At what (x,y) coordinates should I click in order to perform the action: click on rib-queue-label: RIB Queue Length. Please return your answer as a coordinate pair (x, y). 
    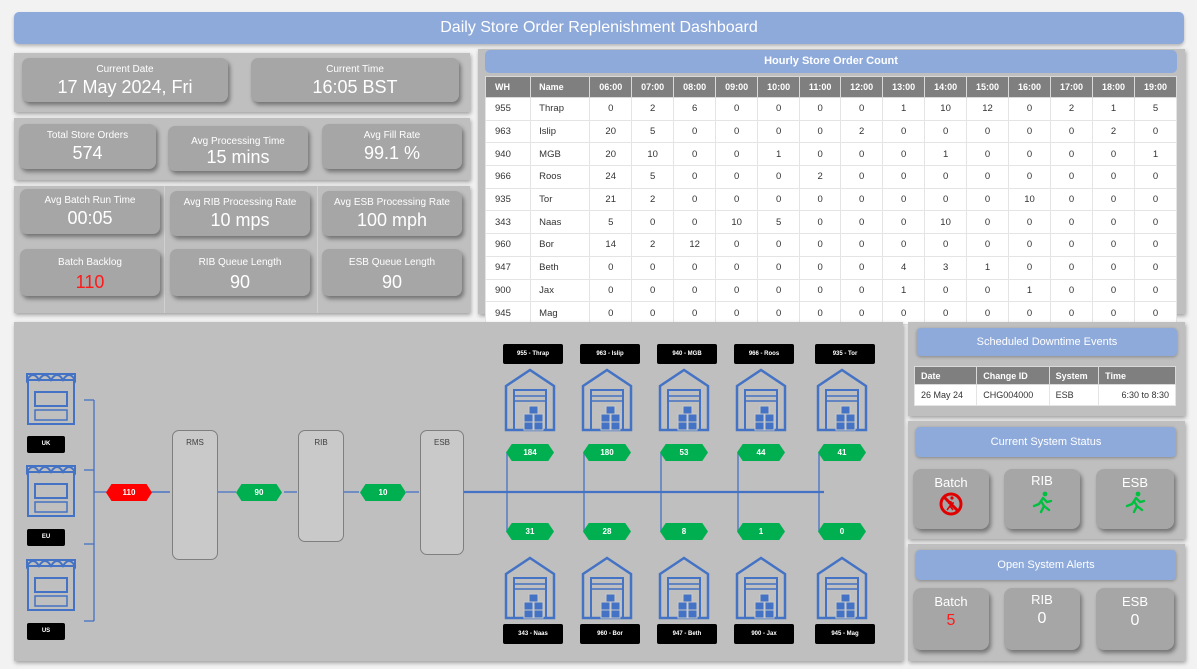
    Looking at the image, I should click on (240, 262).